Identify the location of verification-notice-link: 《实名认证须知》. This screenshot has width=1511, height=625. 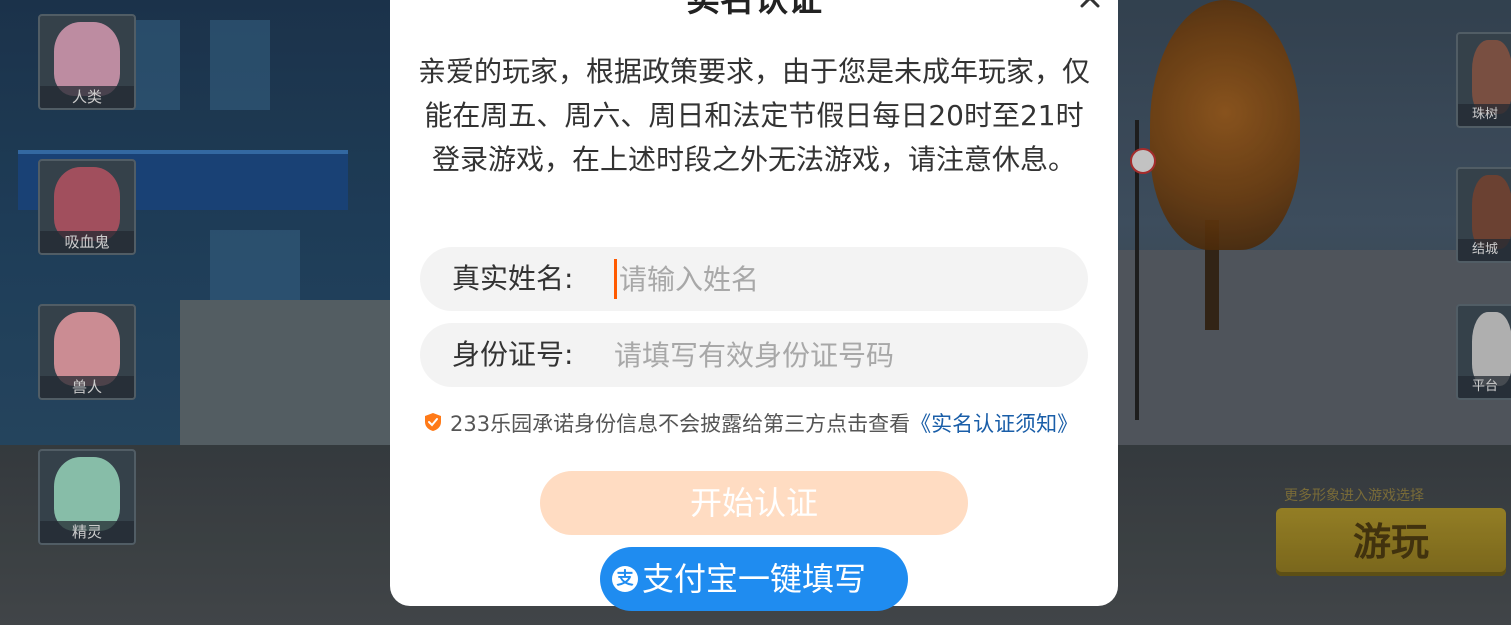
(994, 424).